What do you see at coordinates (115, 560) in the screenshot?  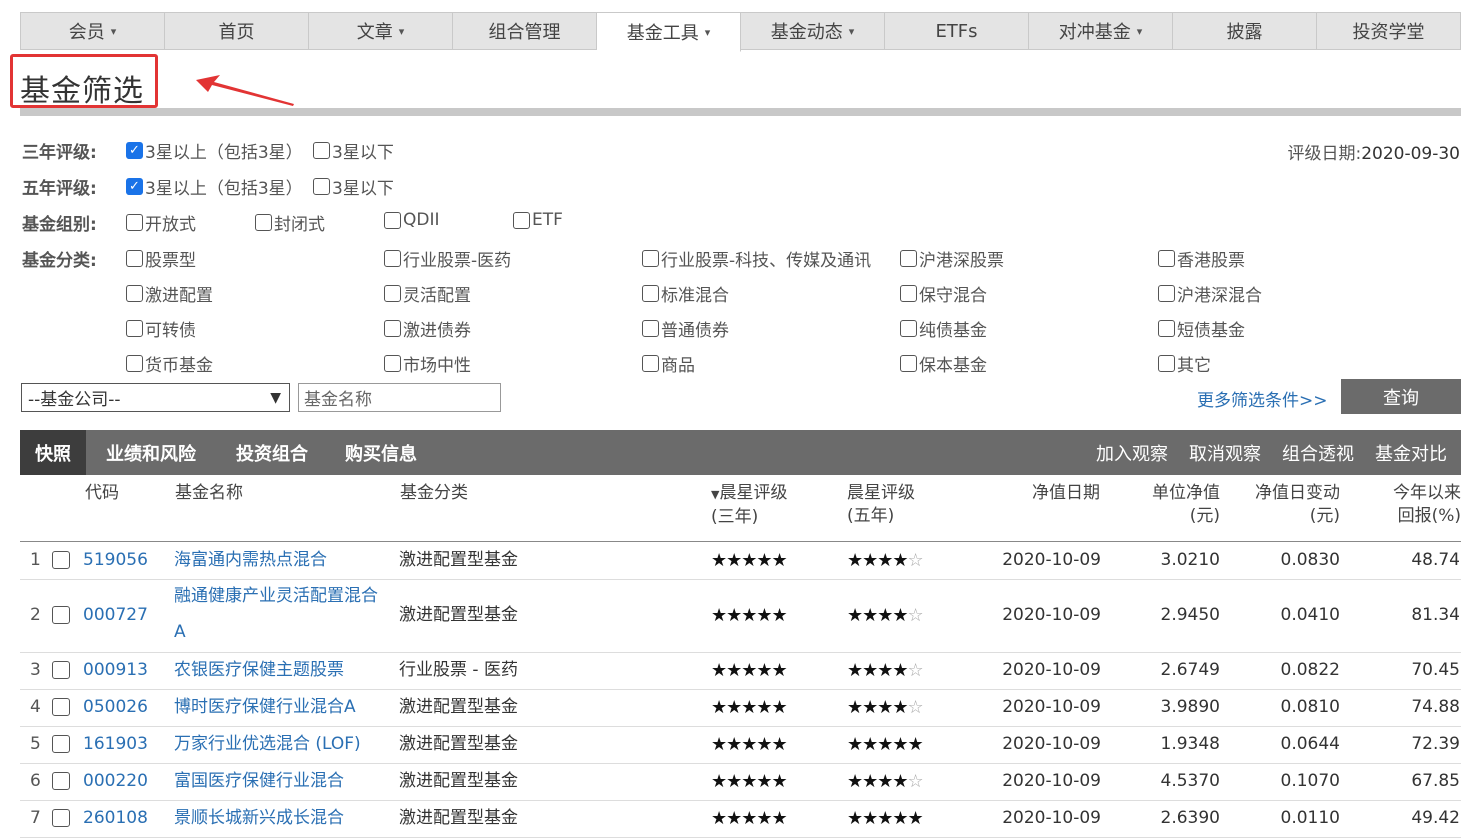 I see `fund-code-link: 519056` at bounding box center [115, 560].